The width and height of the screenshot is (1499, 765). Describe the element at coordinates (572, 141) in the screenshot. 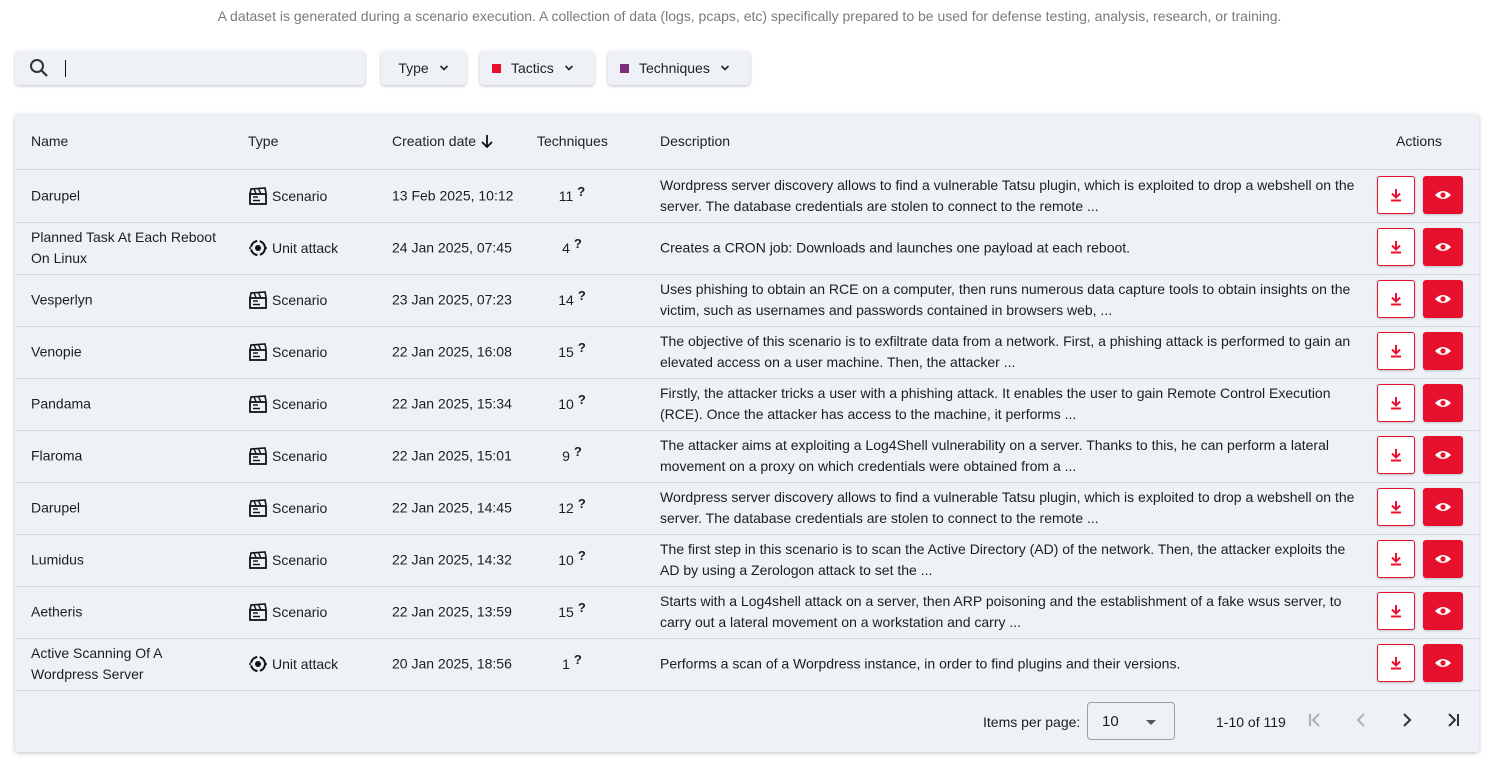

I see `column-header-techniques: Techniques` at that location.